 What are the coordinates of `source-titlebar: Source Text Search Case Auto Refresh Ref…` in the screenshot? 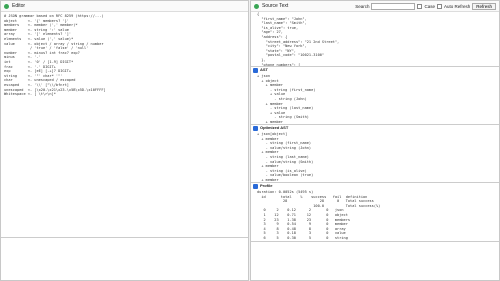 It's located at (375, 6).